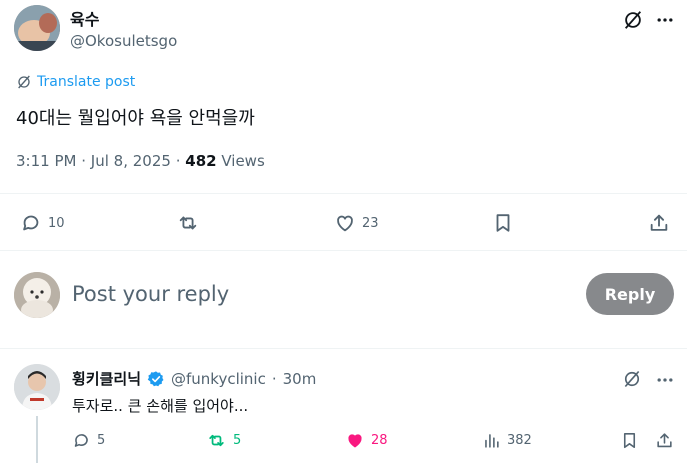  I want to click on reply-repost-action: 5, so click(223, 440).